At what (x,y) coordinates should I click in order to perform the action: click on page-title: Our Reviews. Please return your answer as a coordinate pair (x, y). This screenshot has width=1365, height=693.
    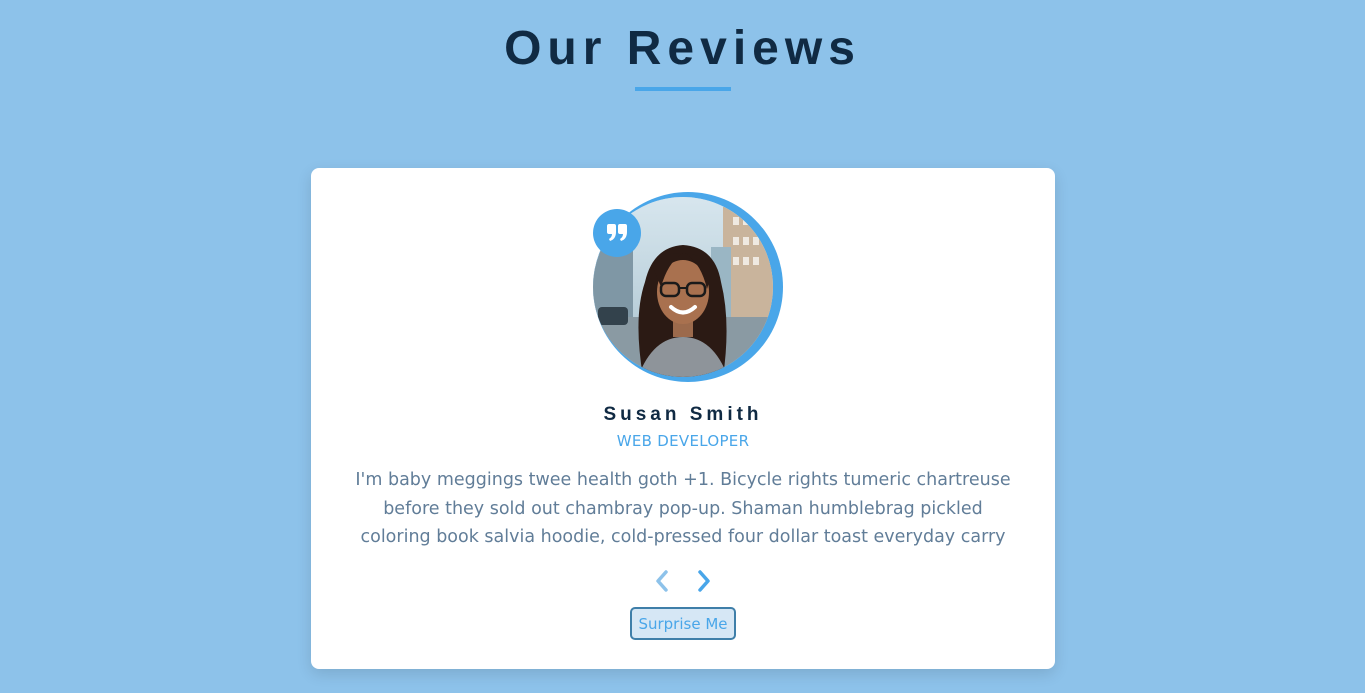
    Looking at the image, I should click on (682, 48).